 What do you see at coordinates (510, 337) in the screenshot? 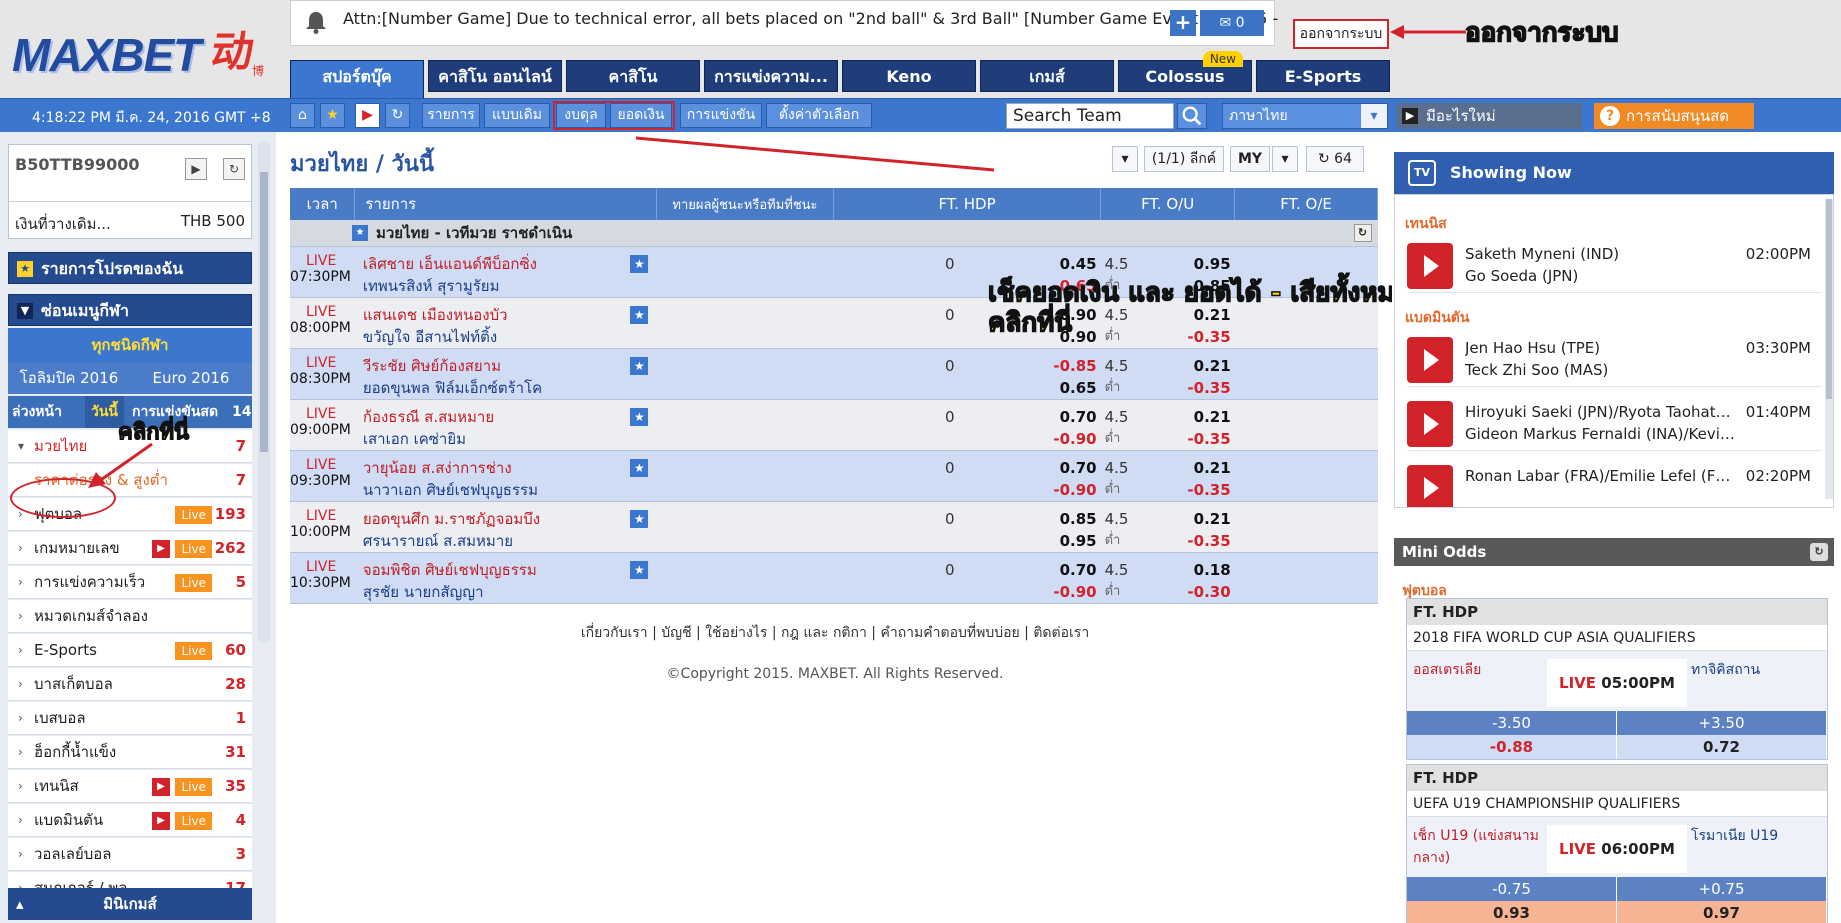
I see `away-fighter: ขวัญใจ อีสานไฟท์ติ้ง` at bounding box center [510, 337].